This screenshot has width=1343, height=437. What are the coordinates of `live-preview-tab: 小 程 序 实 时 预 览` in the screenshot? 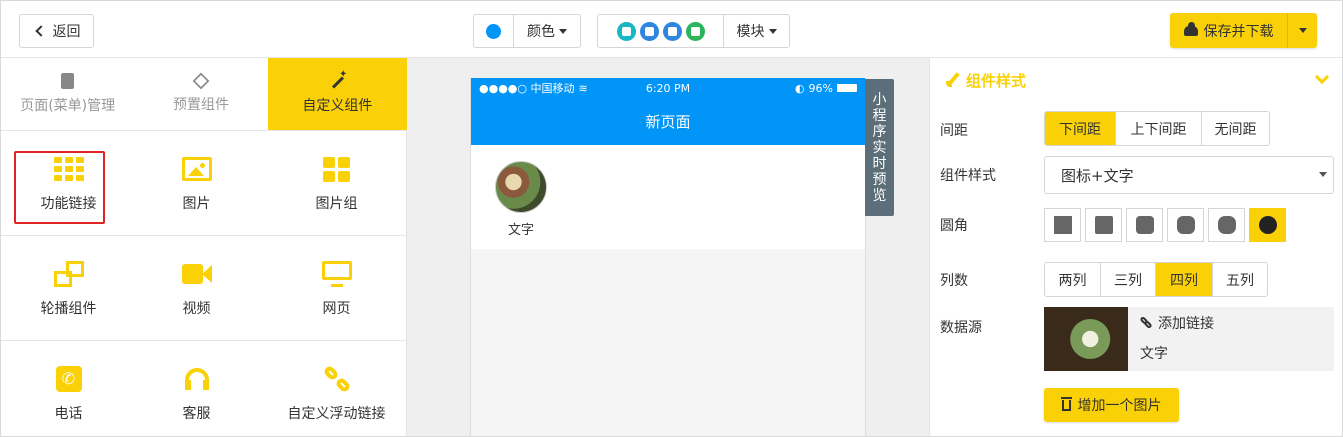 It's located at (879, 147).